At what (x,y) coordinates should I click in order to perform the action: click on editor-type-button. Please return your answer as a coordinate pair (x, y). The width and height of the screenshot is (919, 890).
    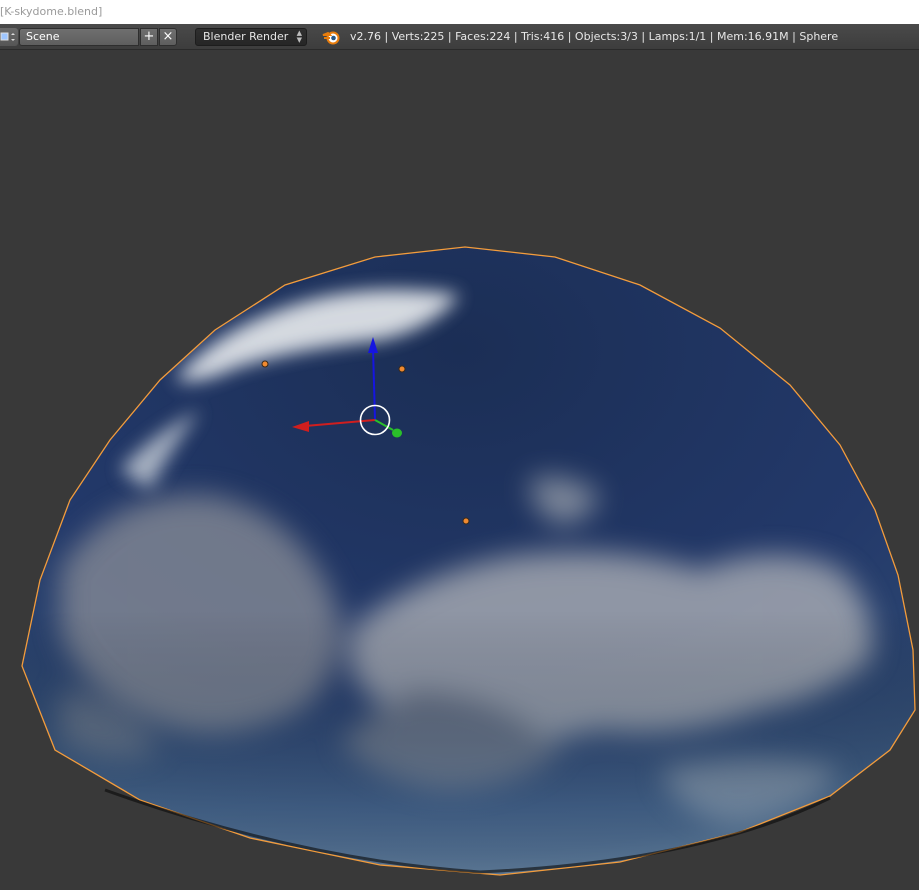
    Looking at the image, I should click on (9, 37).